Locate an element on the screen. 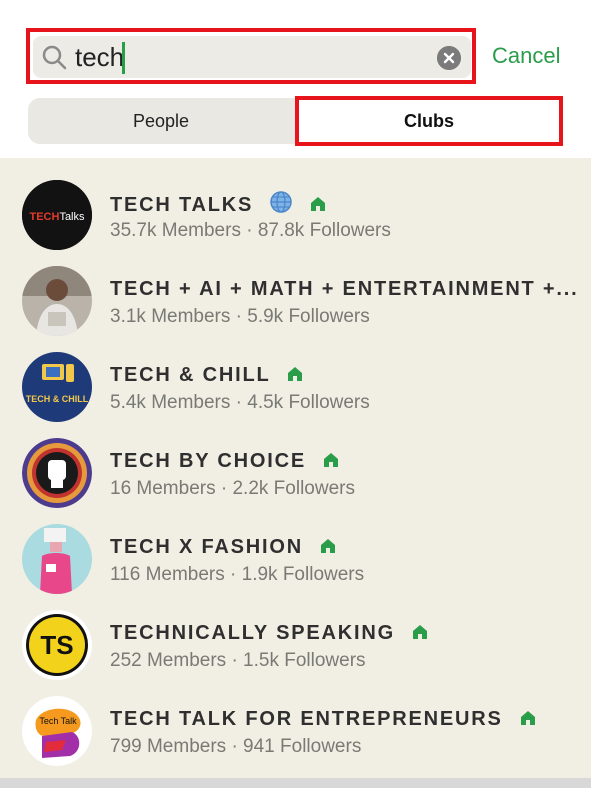 This screenshot has width=591, height=788. club-avatar: Tech Talk is located at coordinates (57, 731).